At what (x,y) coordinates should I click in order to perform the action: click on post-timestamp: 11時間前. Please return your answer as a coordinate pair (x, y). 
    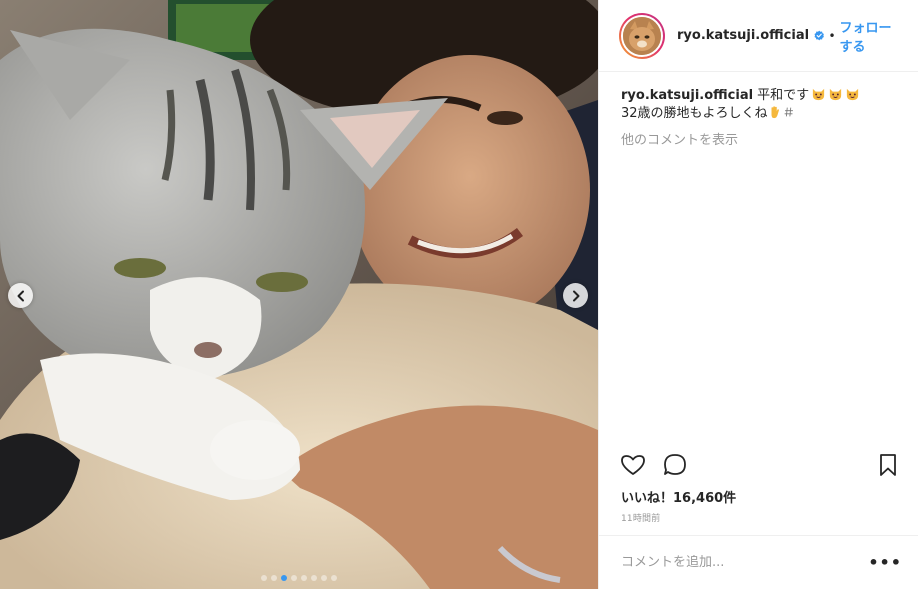
    Looking at the image, I should click on (758, 518).